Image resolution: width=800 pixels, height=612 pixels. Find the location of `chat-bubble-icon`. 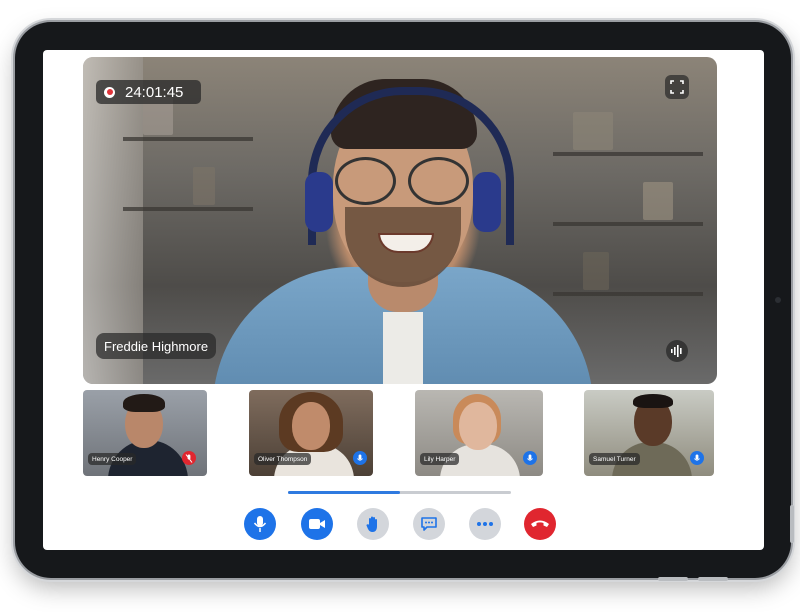

chat-bubble-icon is located at coordinates (429, 524).